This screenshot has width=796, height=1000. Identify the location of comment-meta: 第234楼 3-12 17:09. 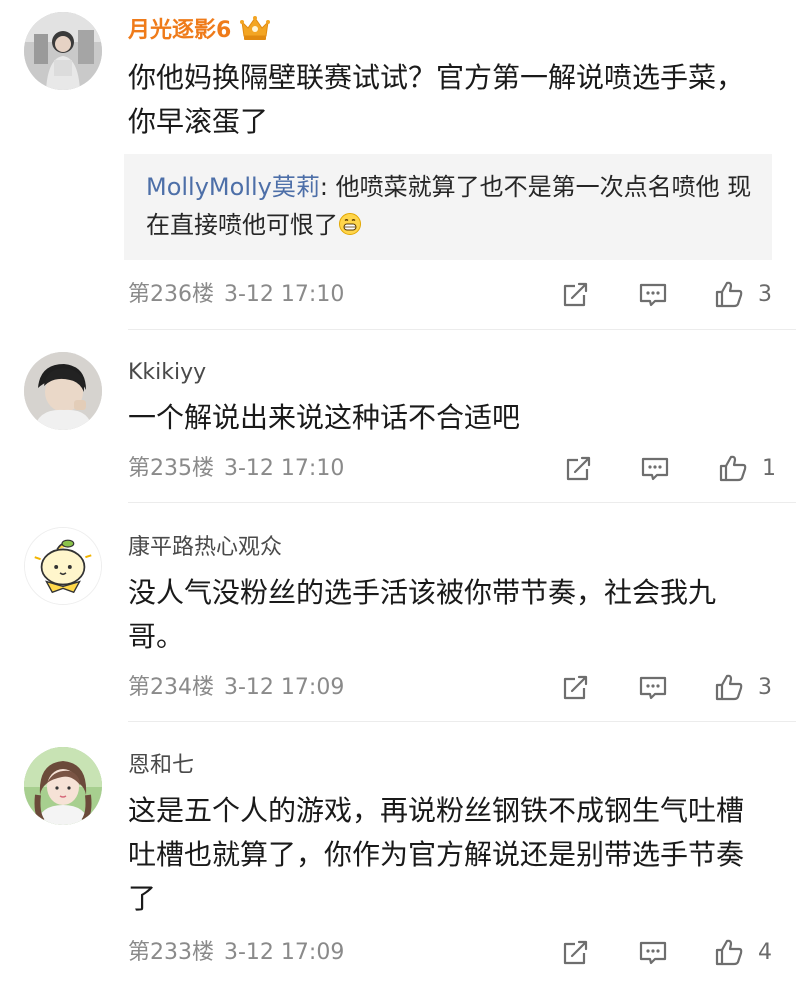
(236, 688).